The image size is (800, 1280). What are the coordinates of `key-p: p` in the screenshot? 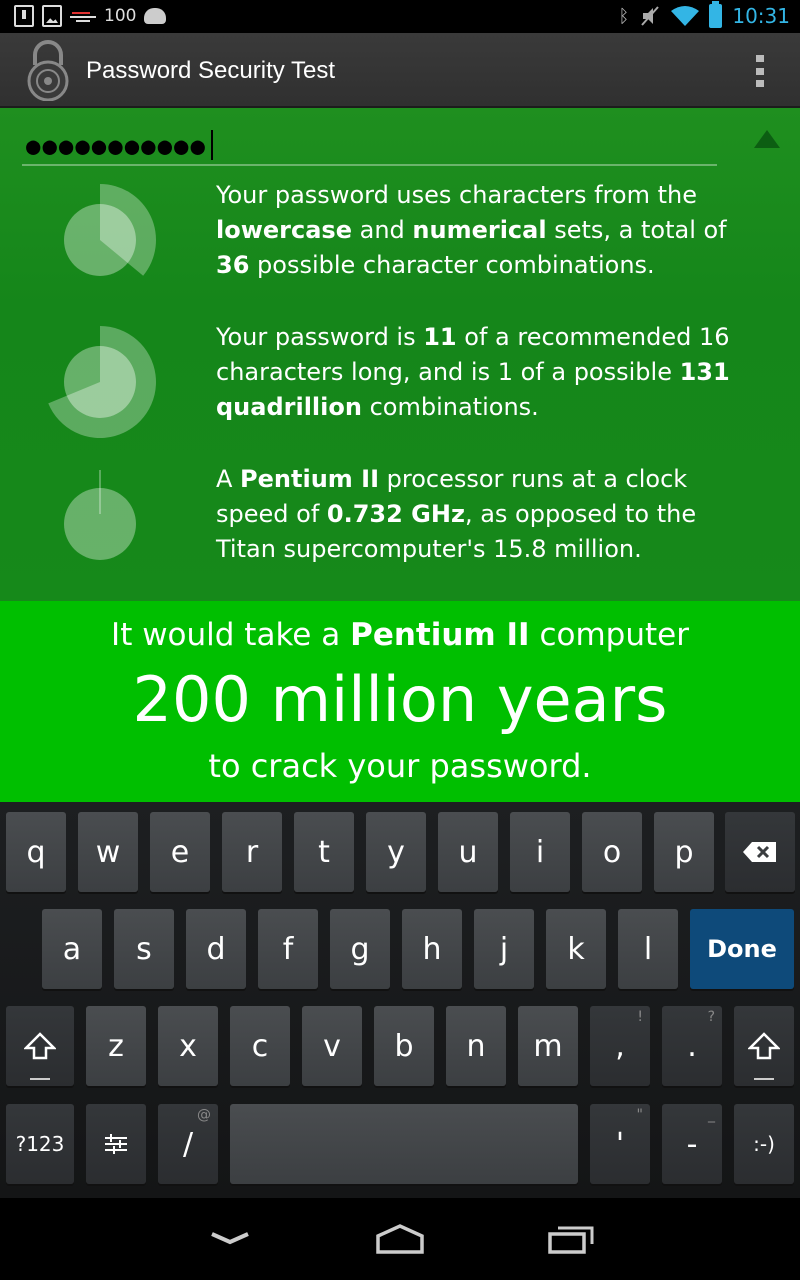 It's located at (684, 852).